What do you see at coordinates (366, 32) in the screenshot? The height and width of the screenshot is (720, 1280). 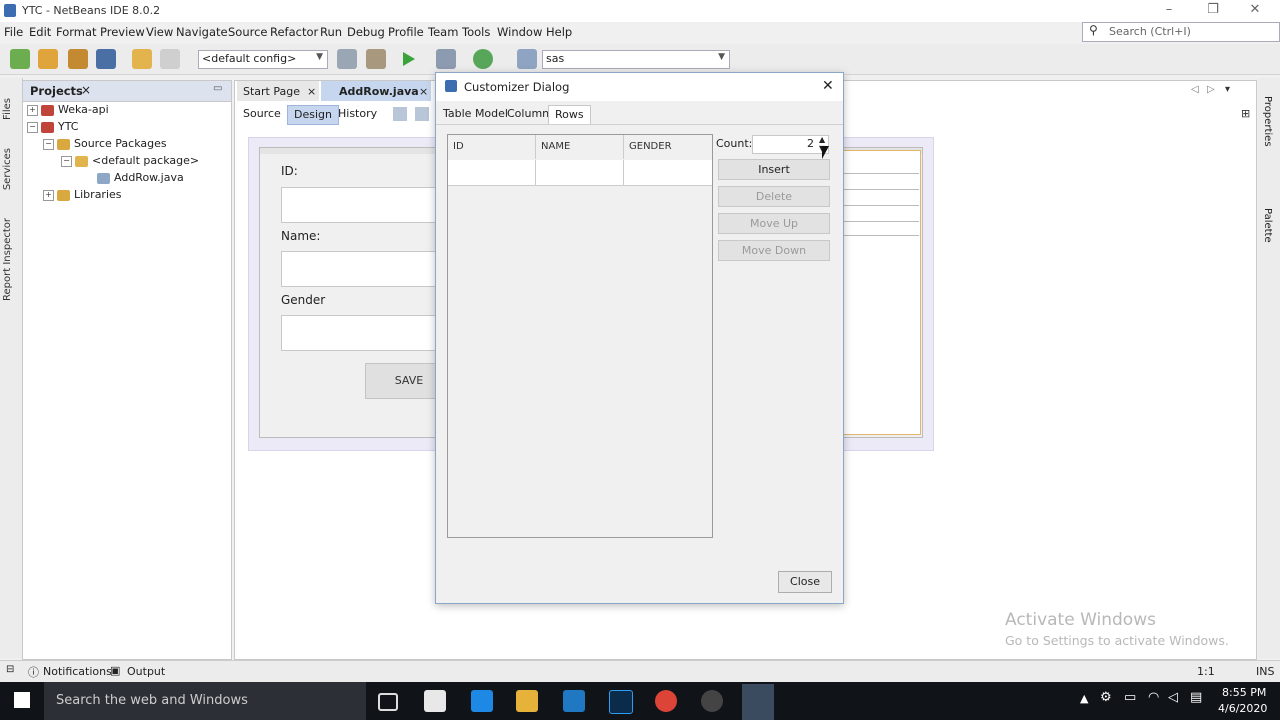 I see `menu-debug: Debug` at bounding box center [366, 32].